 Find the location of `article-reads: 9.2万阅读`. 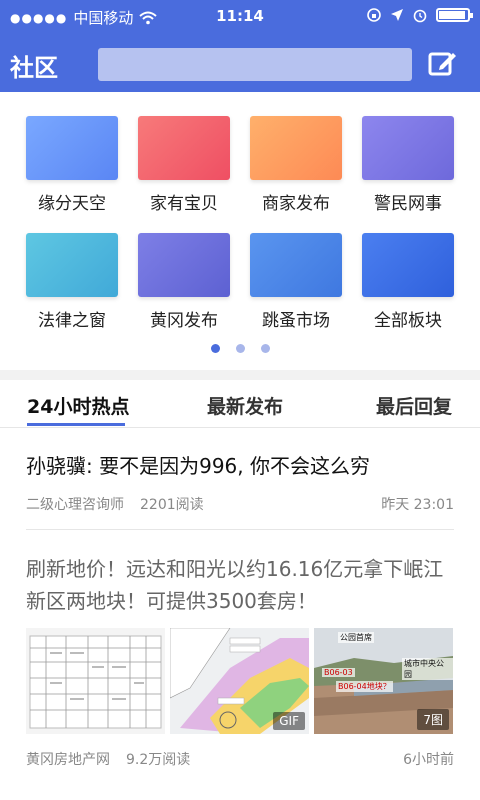

article-reads: 9.2万阅读 is located at coordinates (158, 760).